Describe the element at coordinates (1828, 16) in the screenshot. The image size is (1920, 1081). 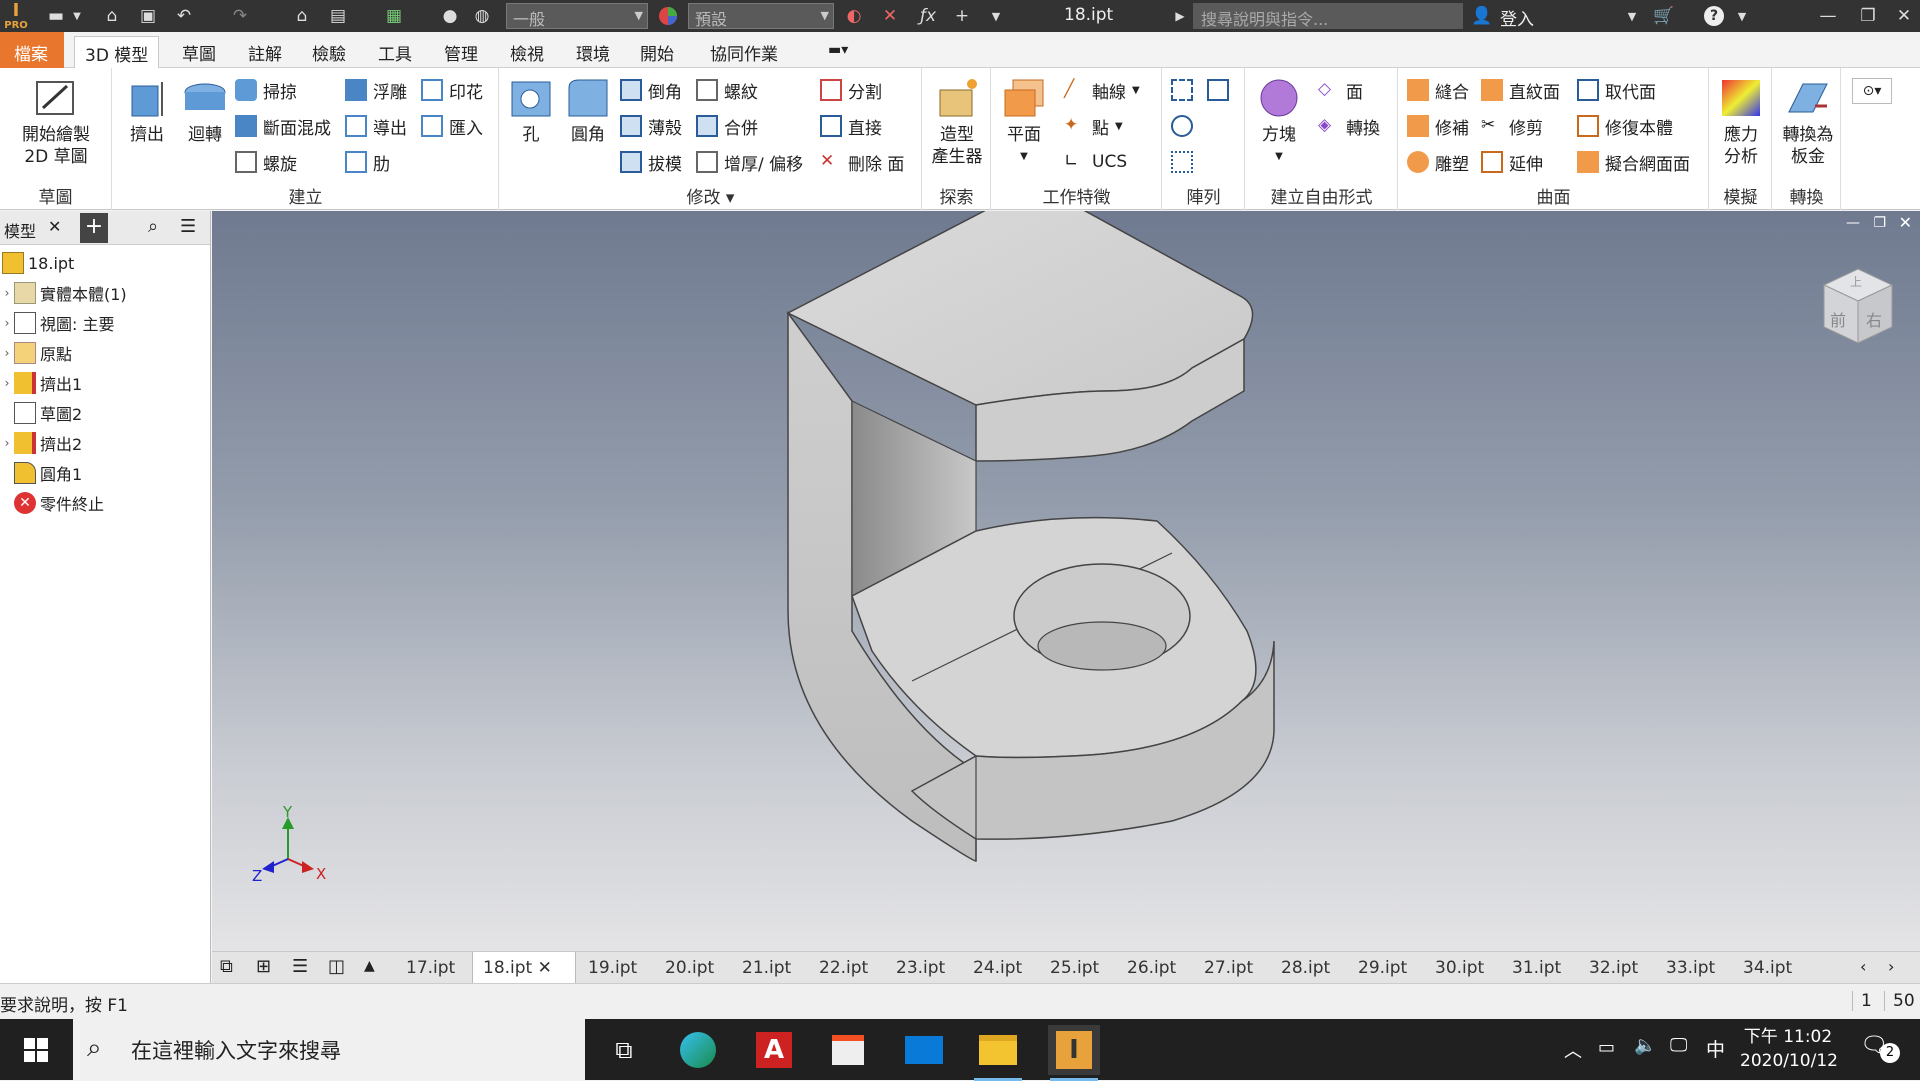
I see `minimize-icon: —` at that location.